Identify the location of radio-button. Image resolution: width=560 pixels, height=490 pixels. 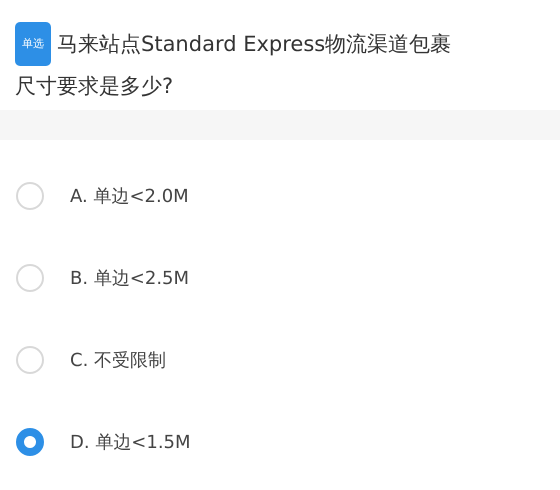
(30, 442).